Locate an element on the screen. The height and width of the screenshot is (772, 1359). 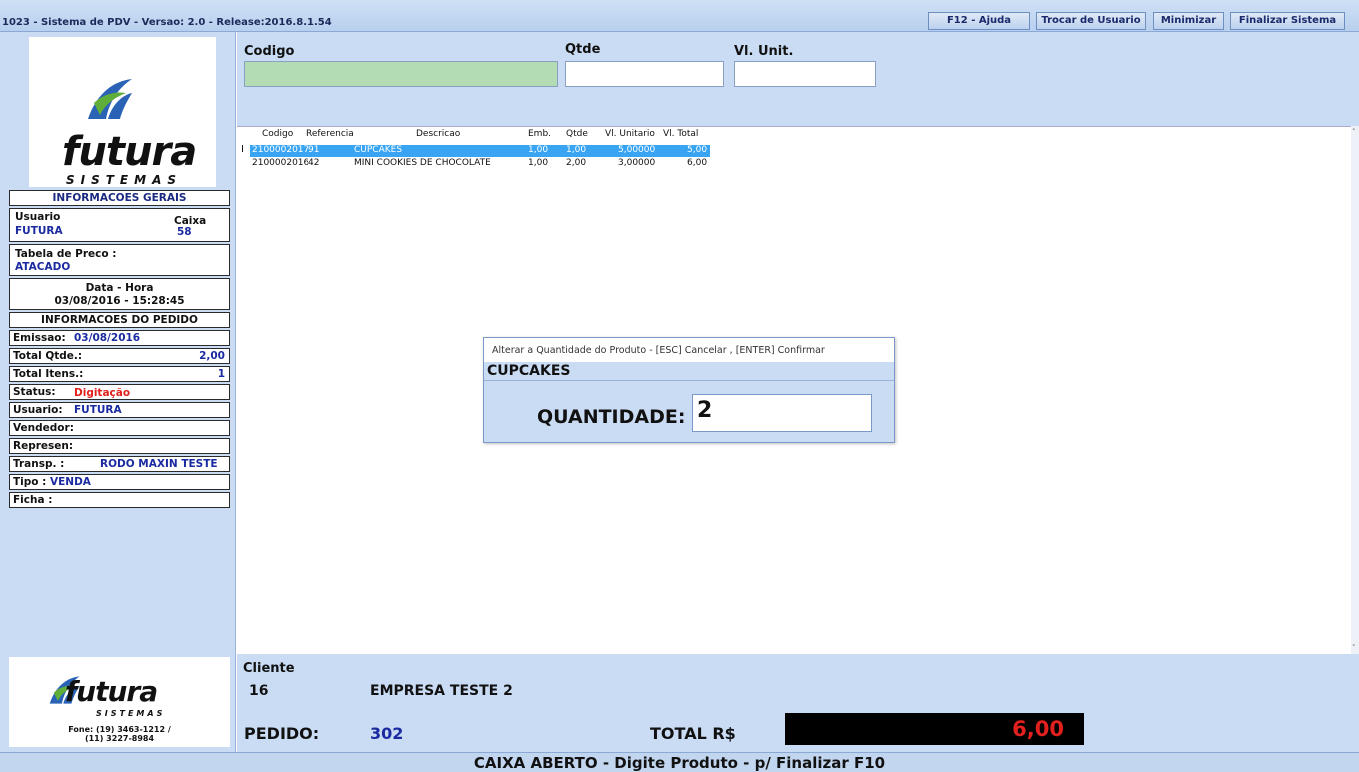
col-vl-unitario: Vl. Unitario is located at coordinates (630, 134).